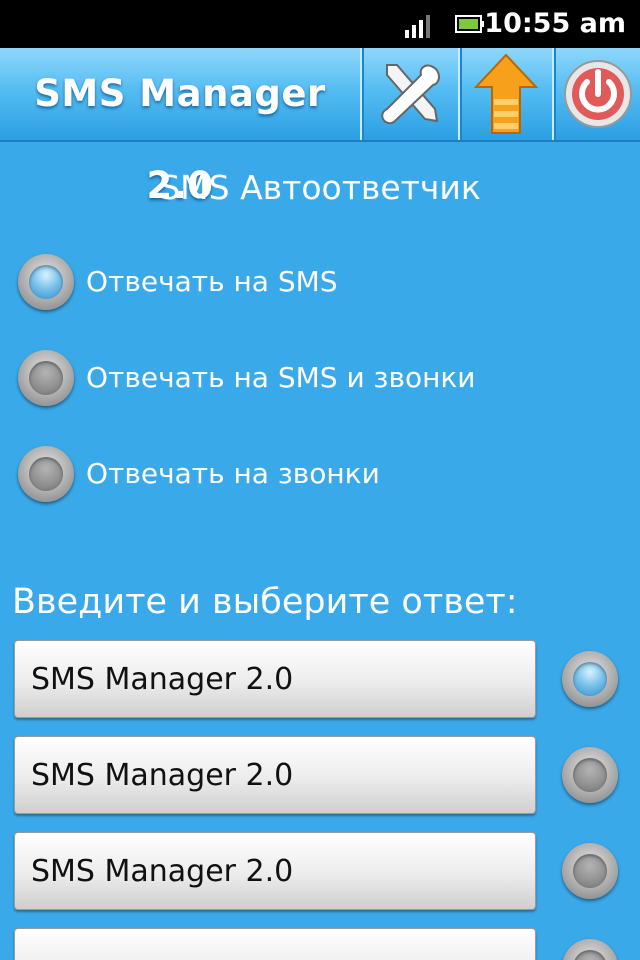  I want to click on app-title: SMS Manager 2.0, so click(180, 139).